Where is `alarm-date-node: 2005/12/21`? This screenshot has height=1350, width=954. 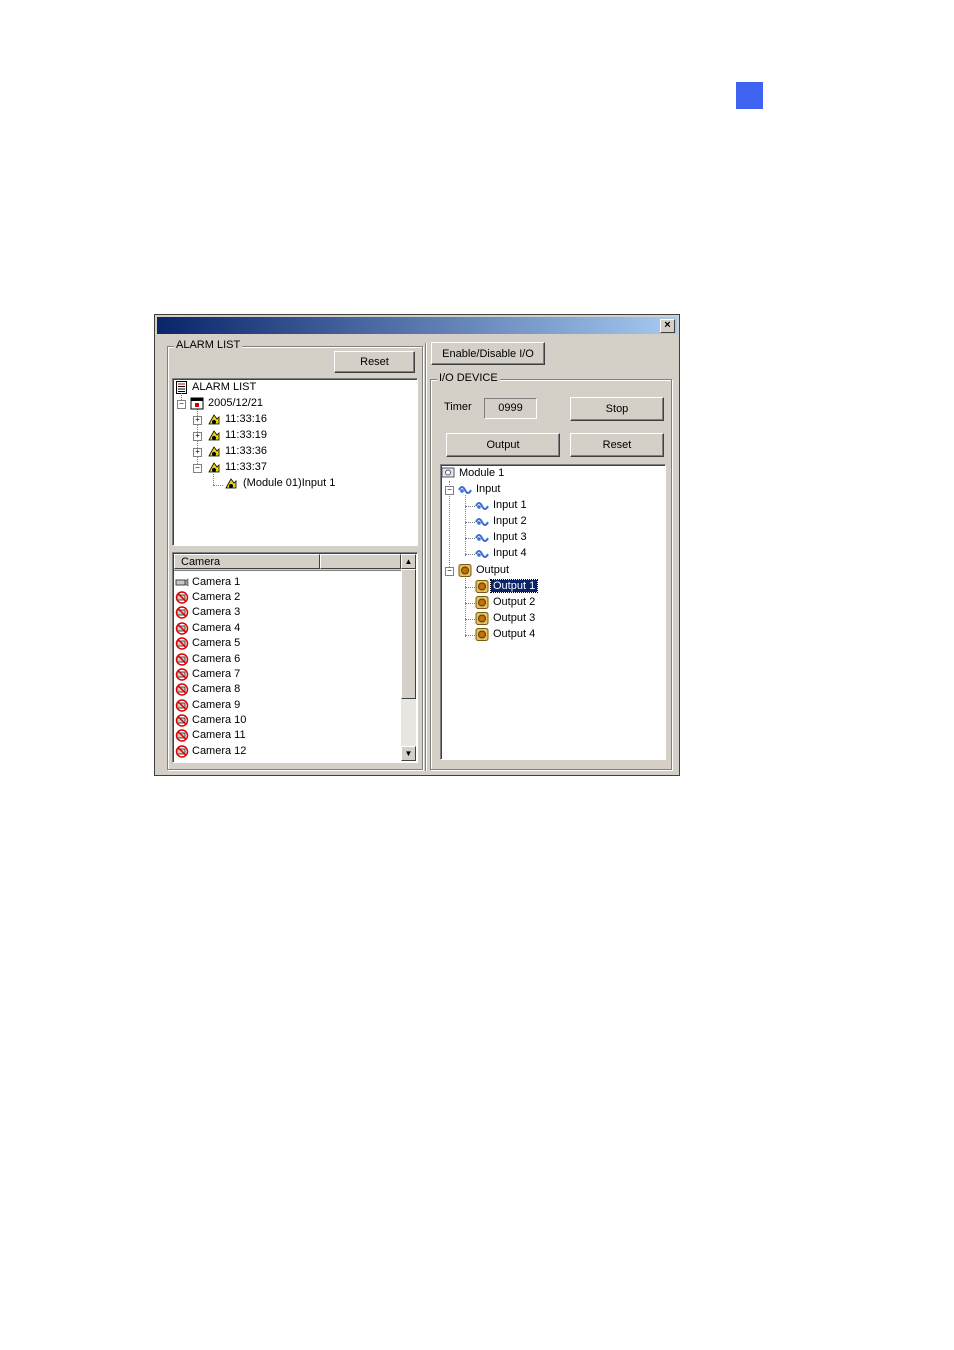 alarm-date-node: 2005/12/21 is located at coordinates (235, 403).